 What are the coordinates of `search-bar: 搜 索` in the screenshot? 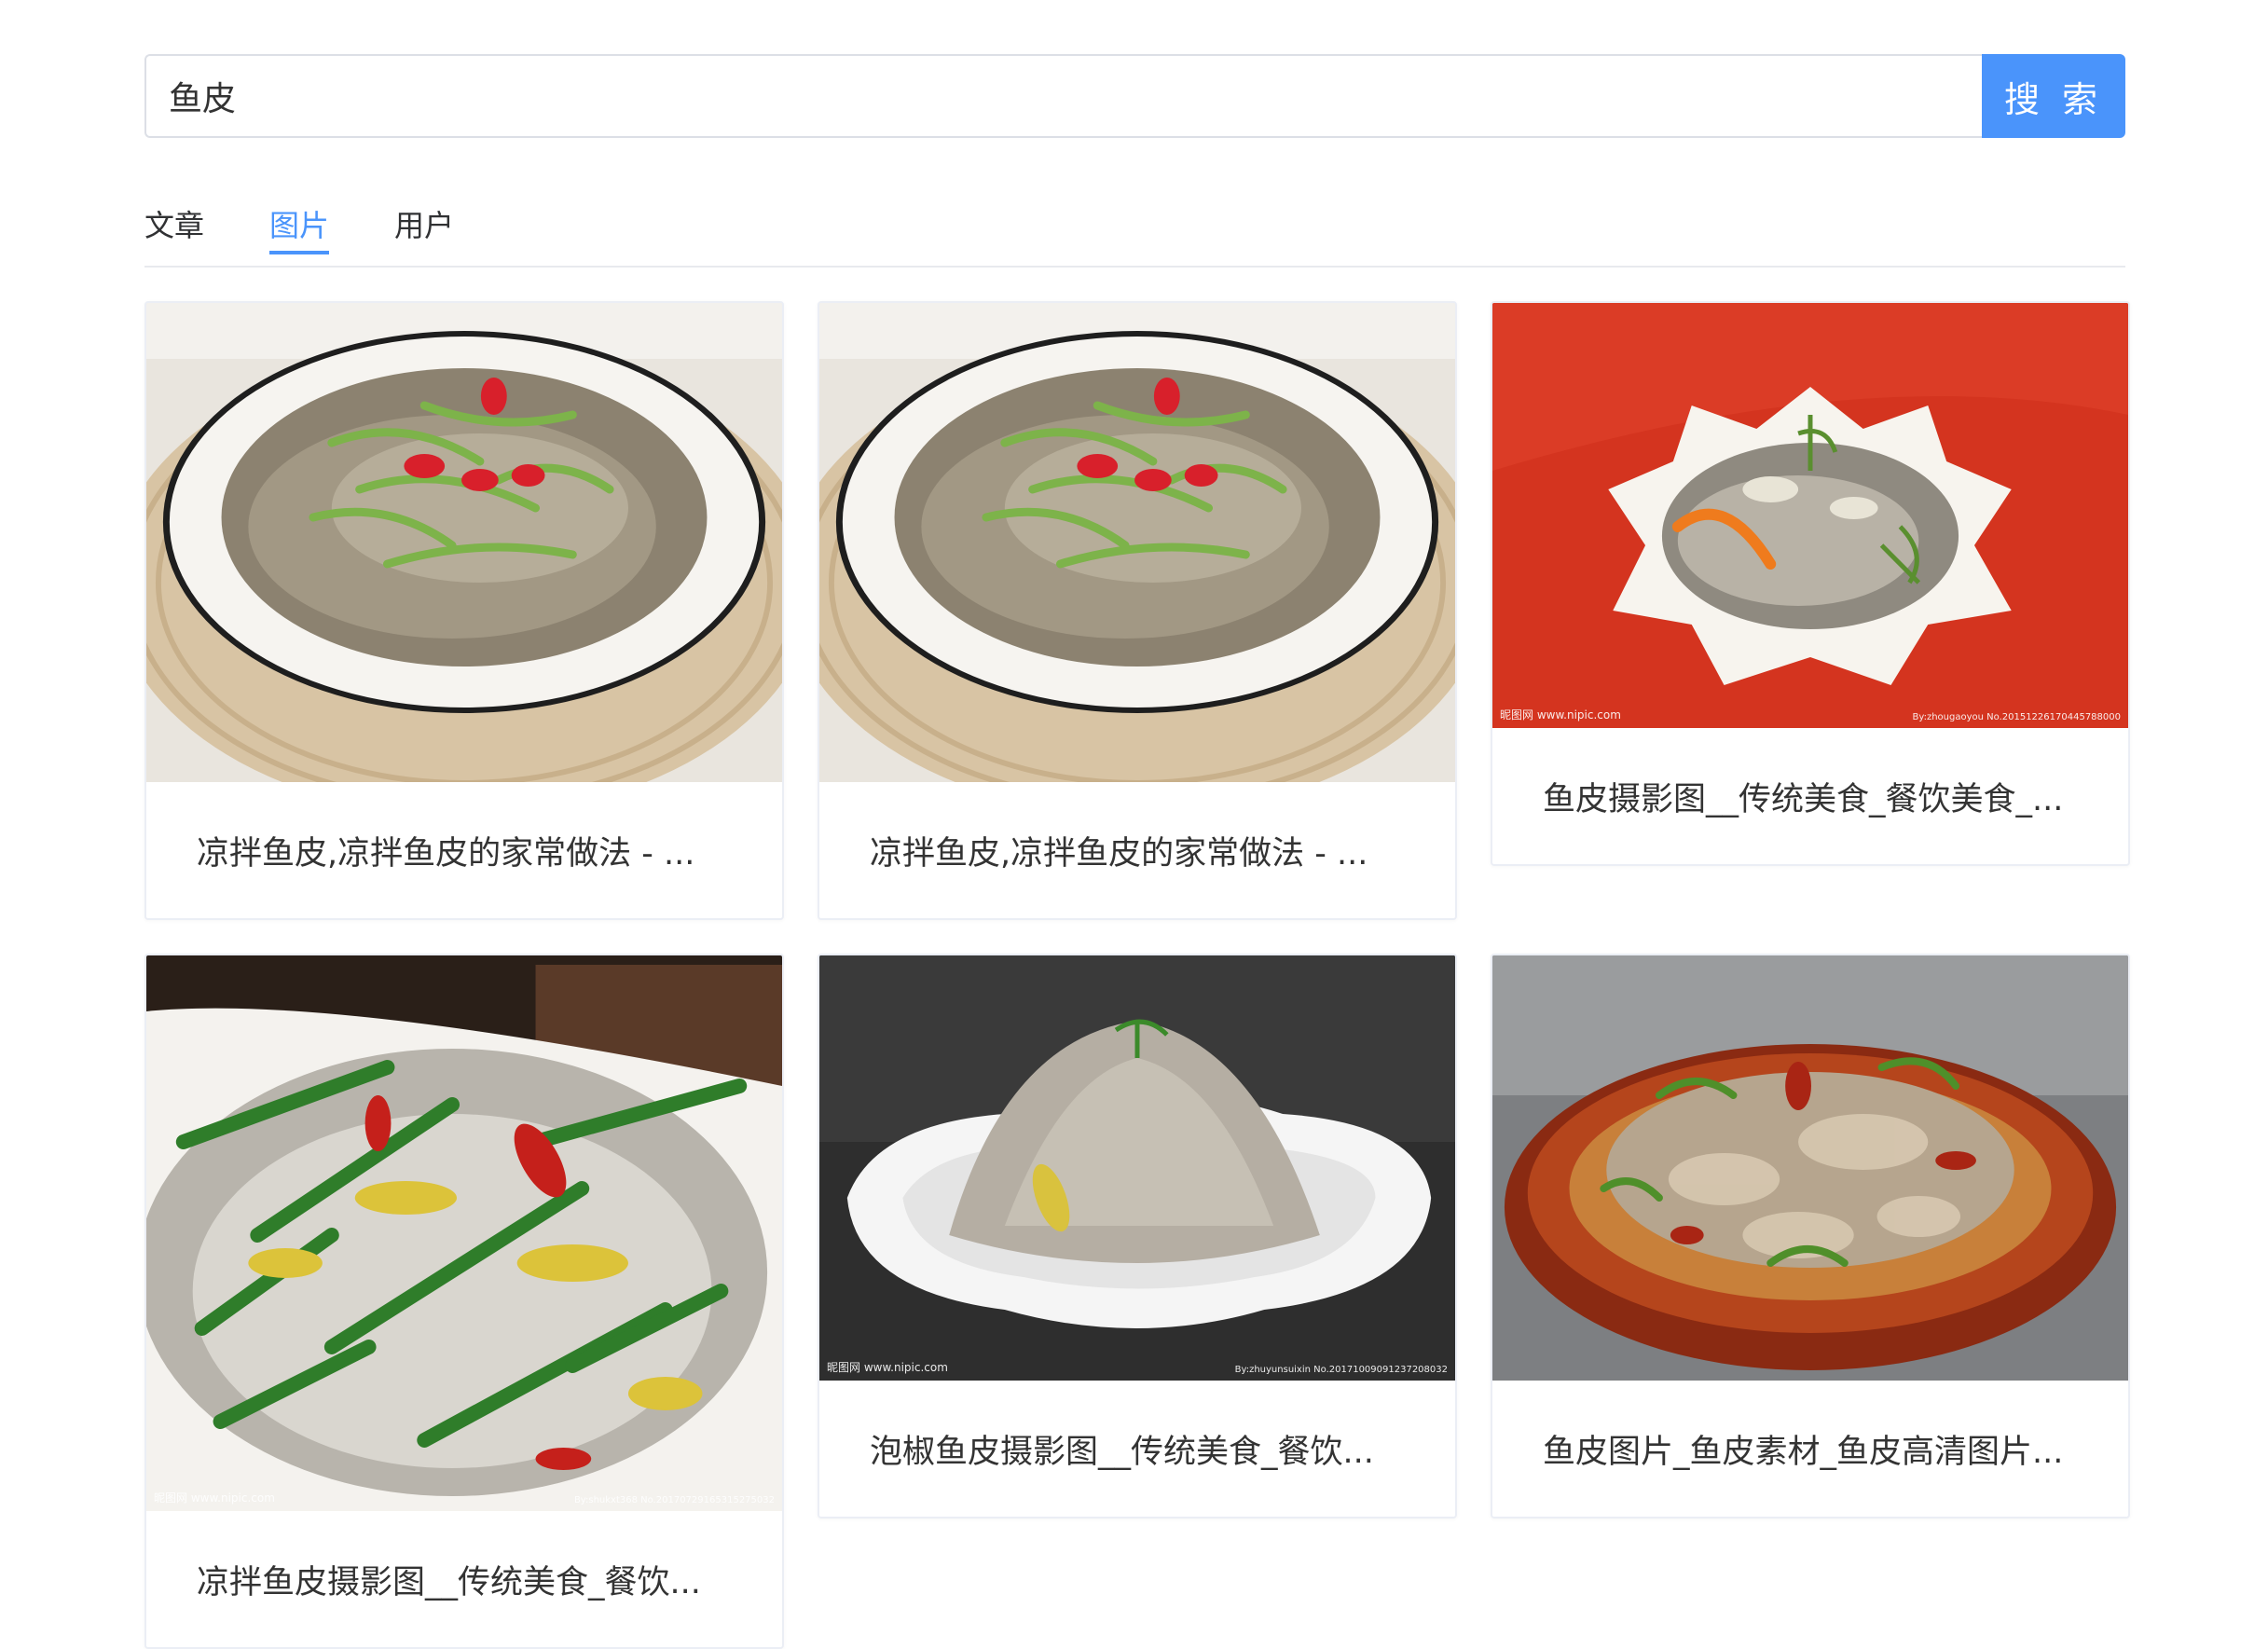 It's located at (1135, 96).